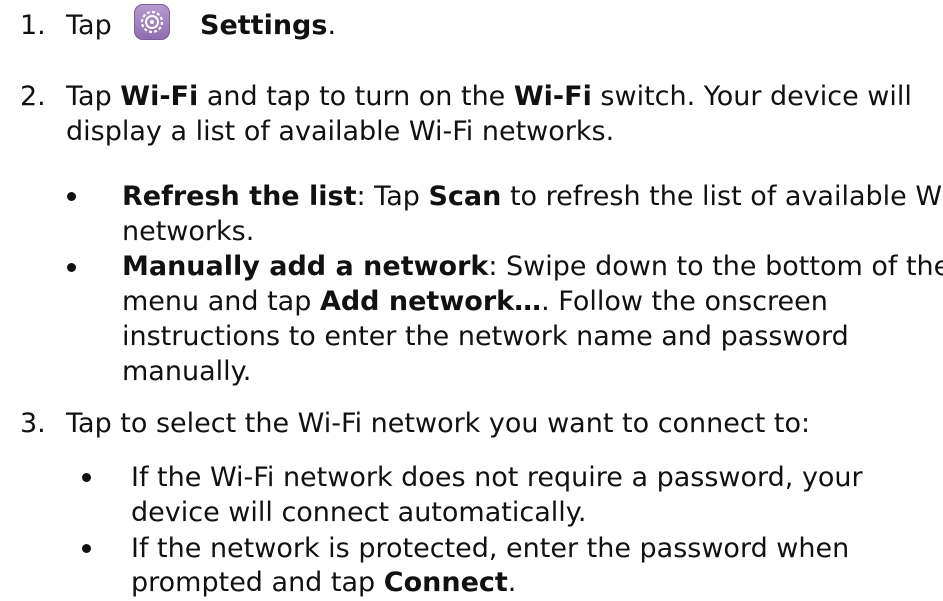 The width and height of the screenshot is (943, 601). I want to click on connect-keyword: Connect, so click(445, 582).